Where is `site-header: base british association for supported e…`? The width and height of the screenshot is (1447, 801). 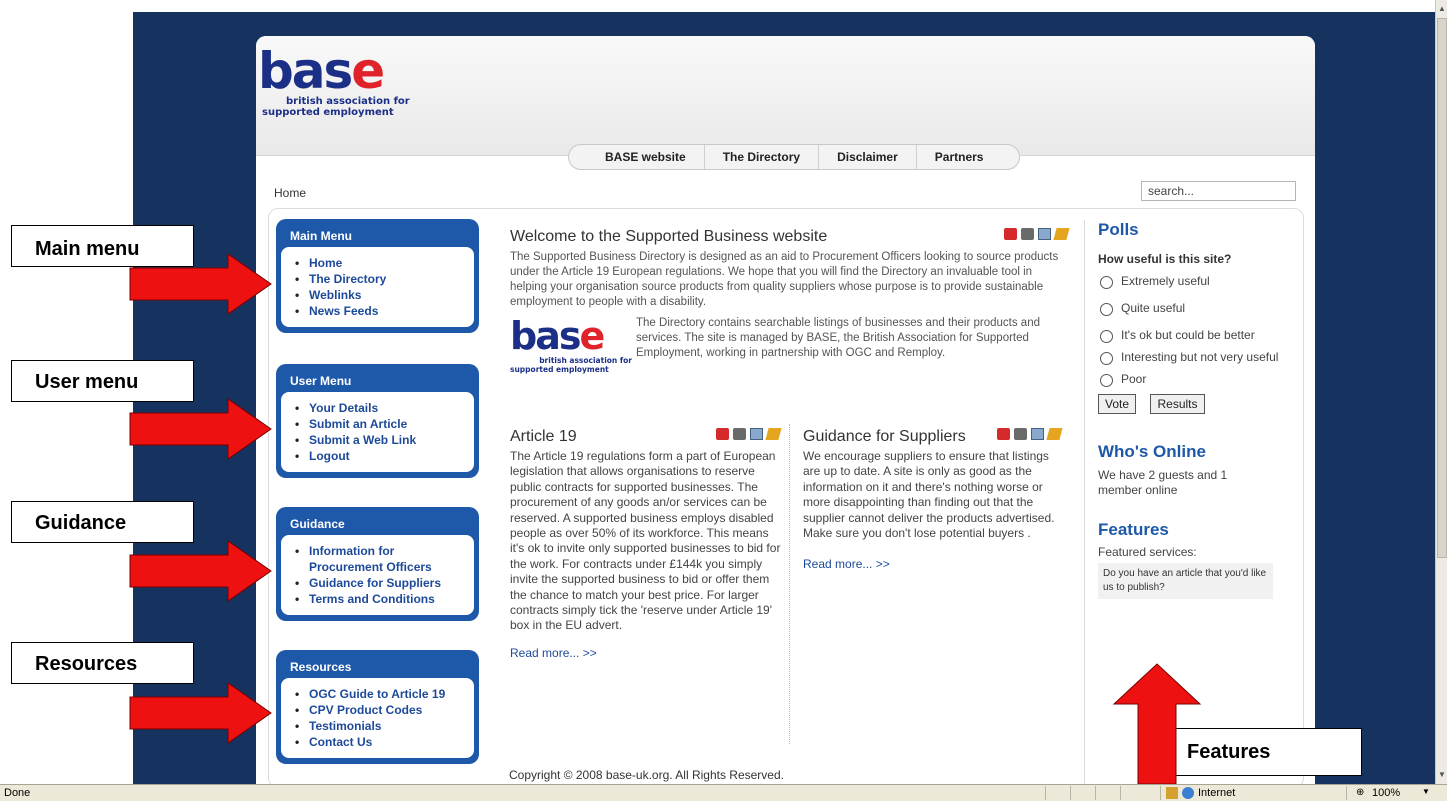 site-header: base british association for supported e… is located at coordinates (785, 103).